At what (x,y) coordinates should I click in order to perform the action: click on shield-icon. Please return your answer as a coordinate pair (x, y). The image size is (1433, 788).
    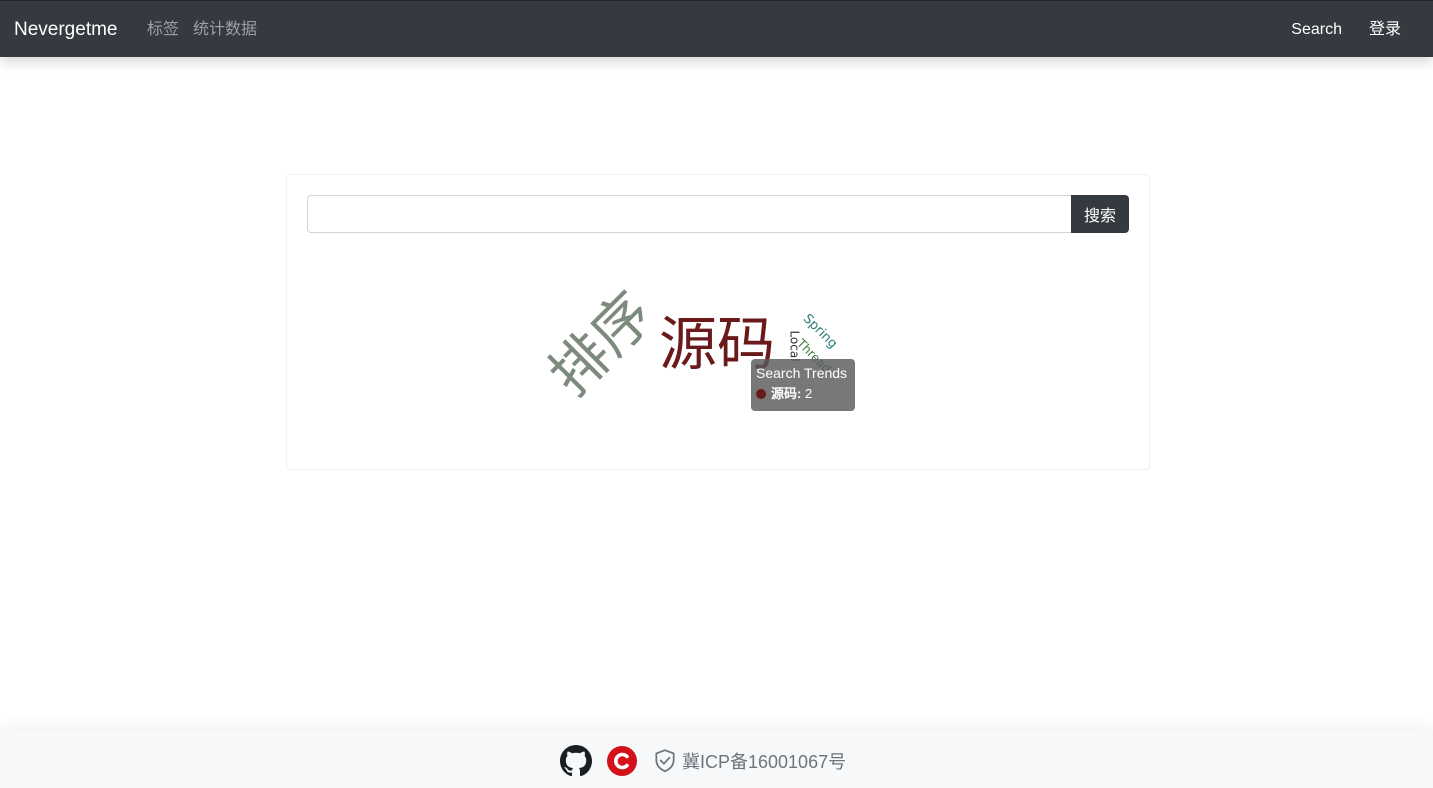
    Looking at the image, I should click on (665, 761).